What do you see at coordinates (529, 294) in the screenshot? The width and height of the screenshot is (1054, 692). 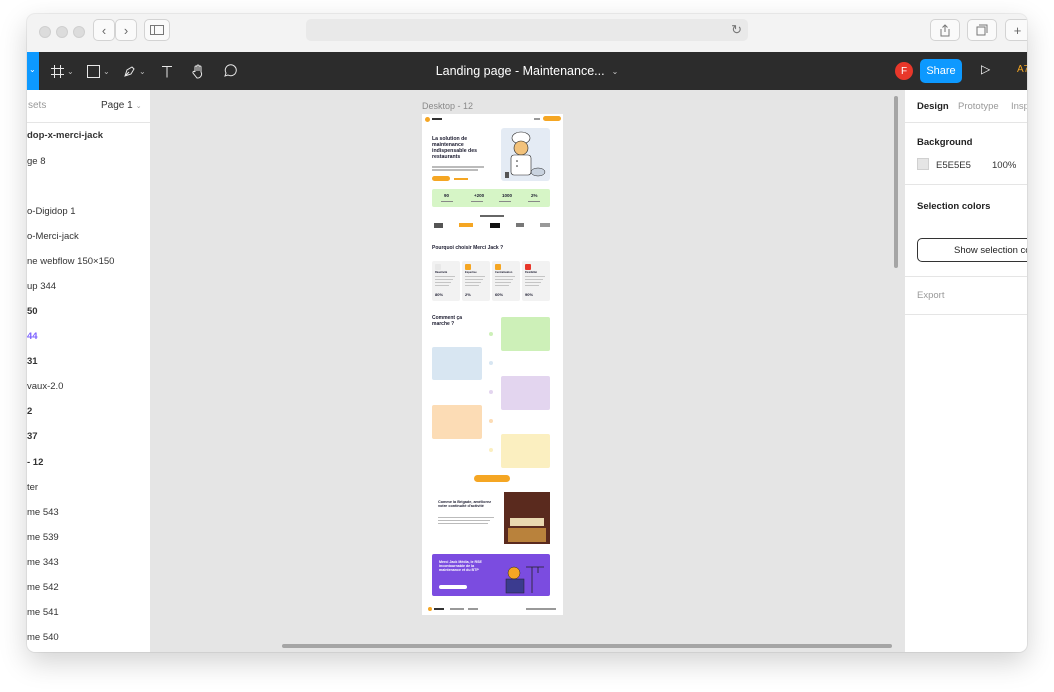 I see `feature-card-value: 90%` at bounding box center [529, 294].